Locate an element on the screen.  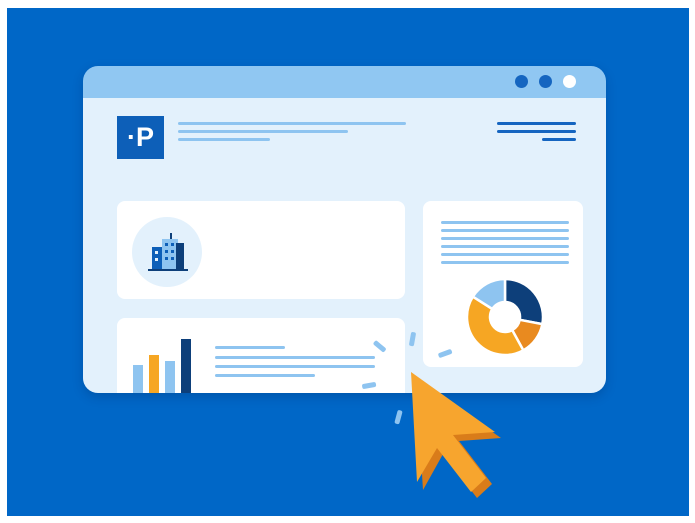
donut-chart is located at coordinates (505, 317).